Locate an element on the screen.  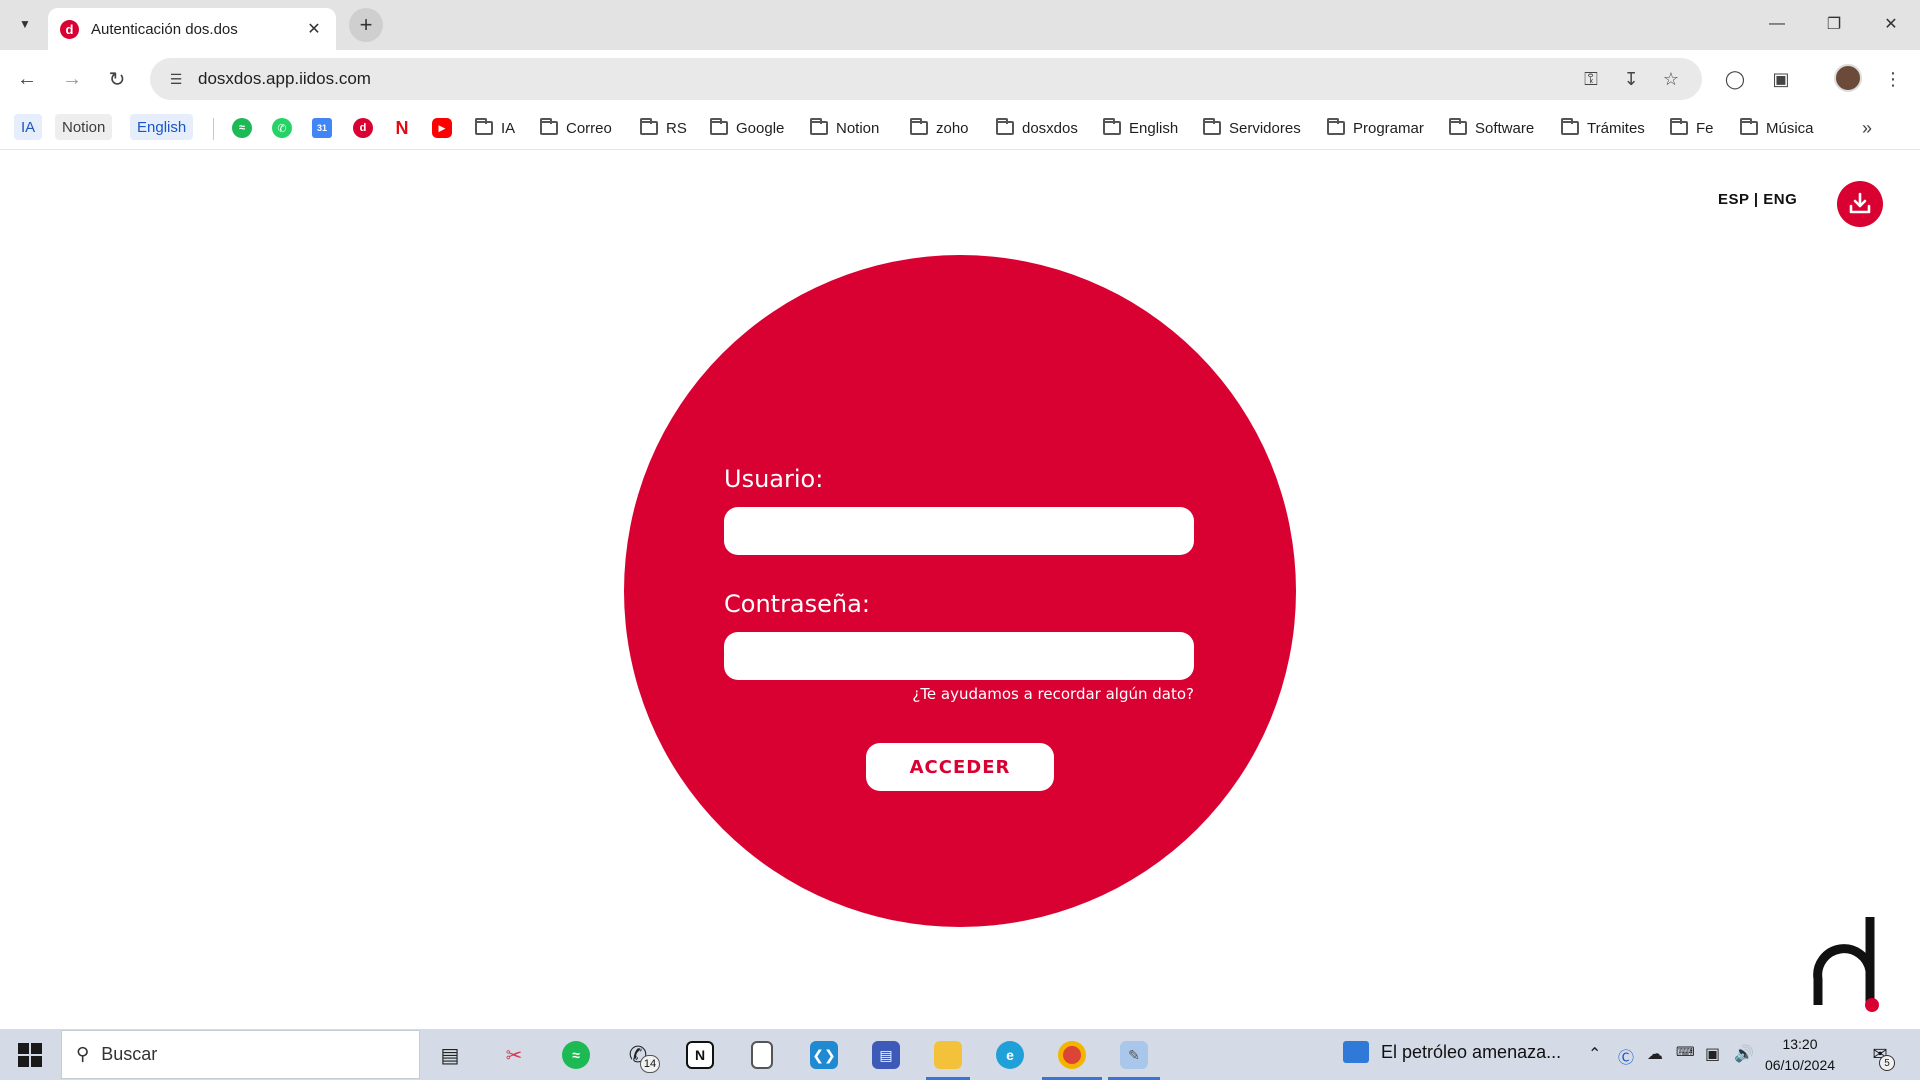
contrasena-label: Contraseña: is located at coordinates (797, 604).